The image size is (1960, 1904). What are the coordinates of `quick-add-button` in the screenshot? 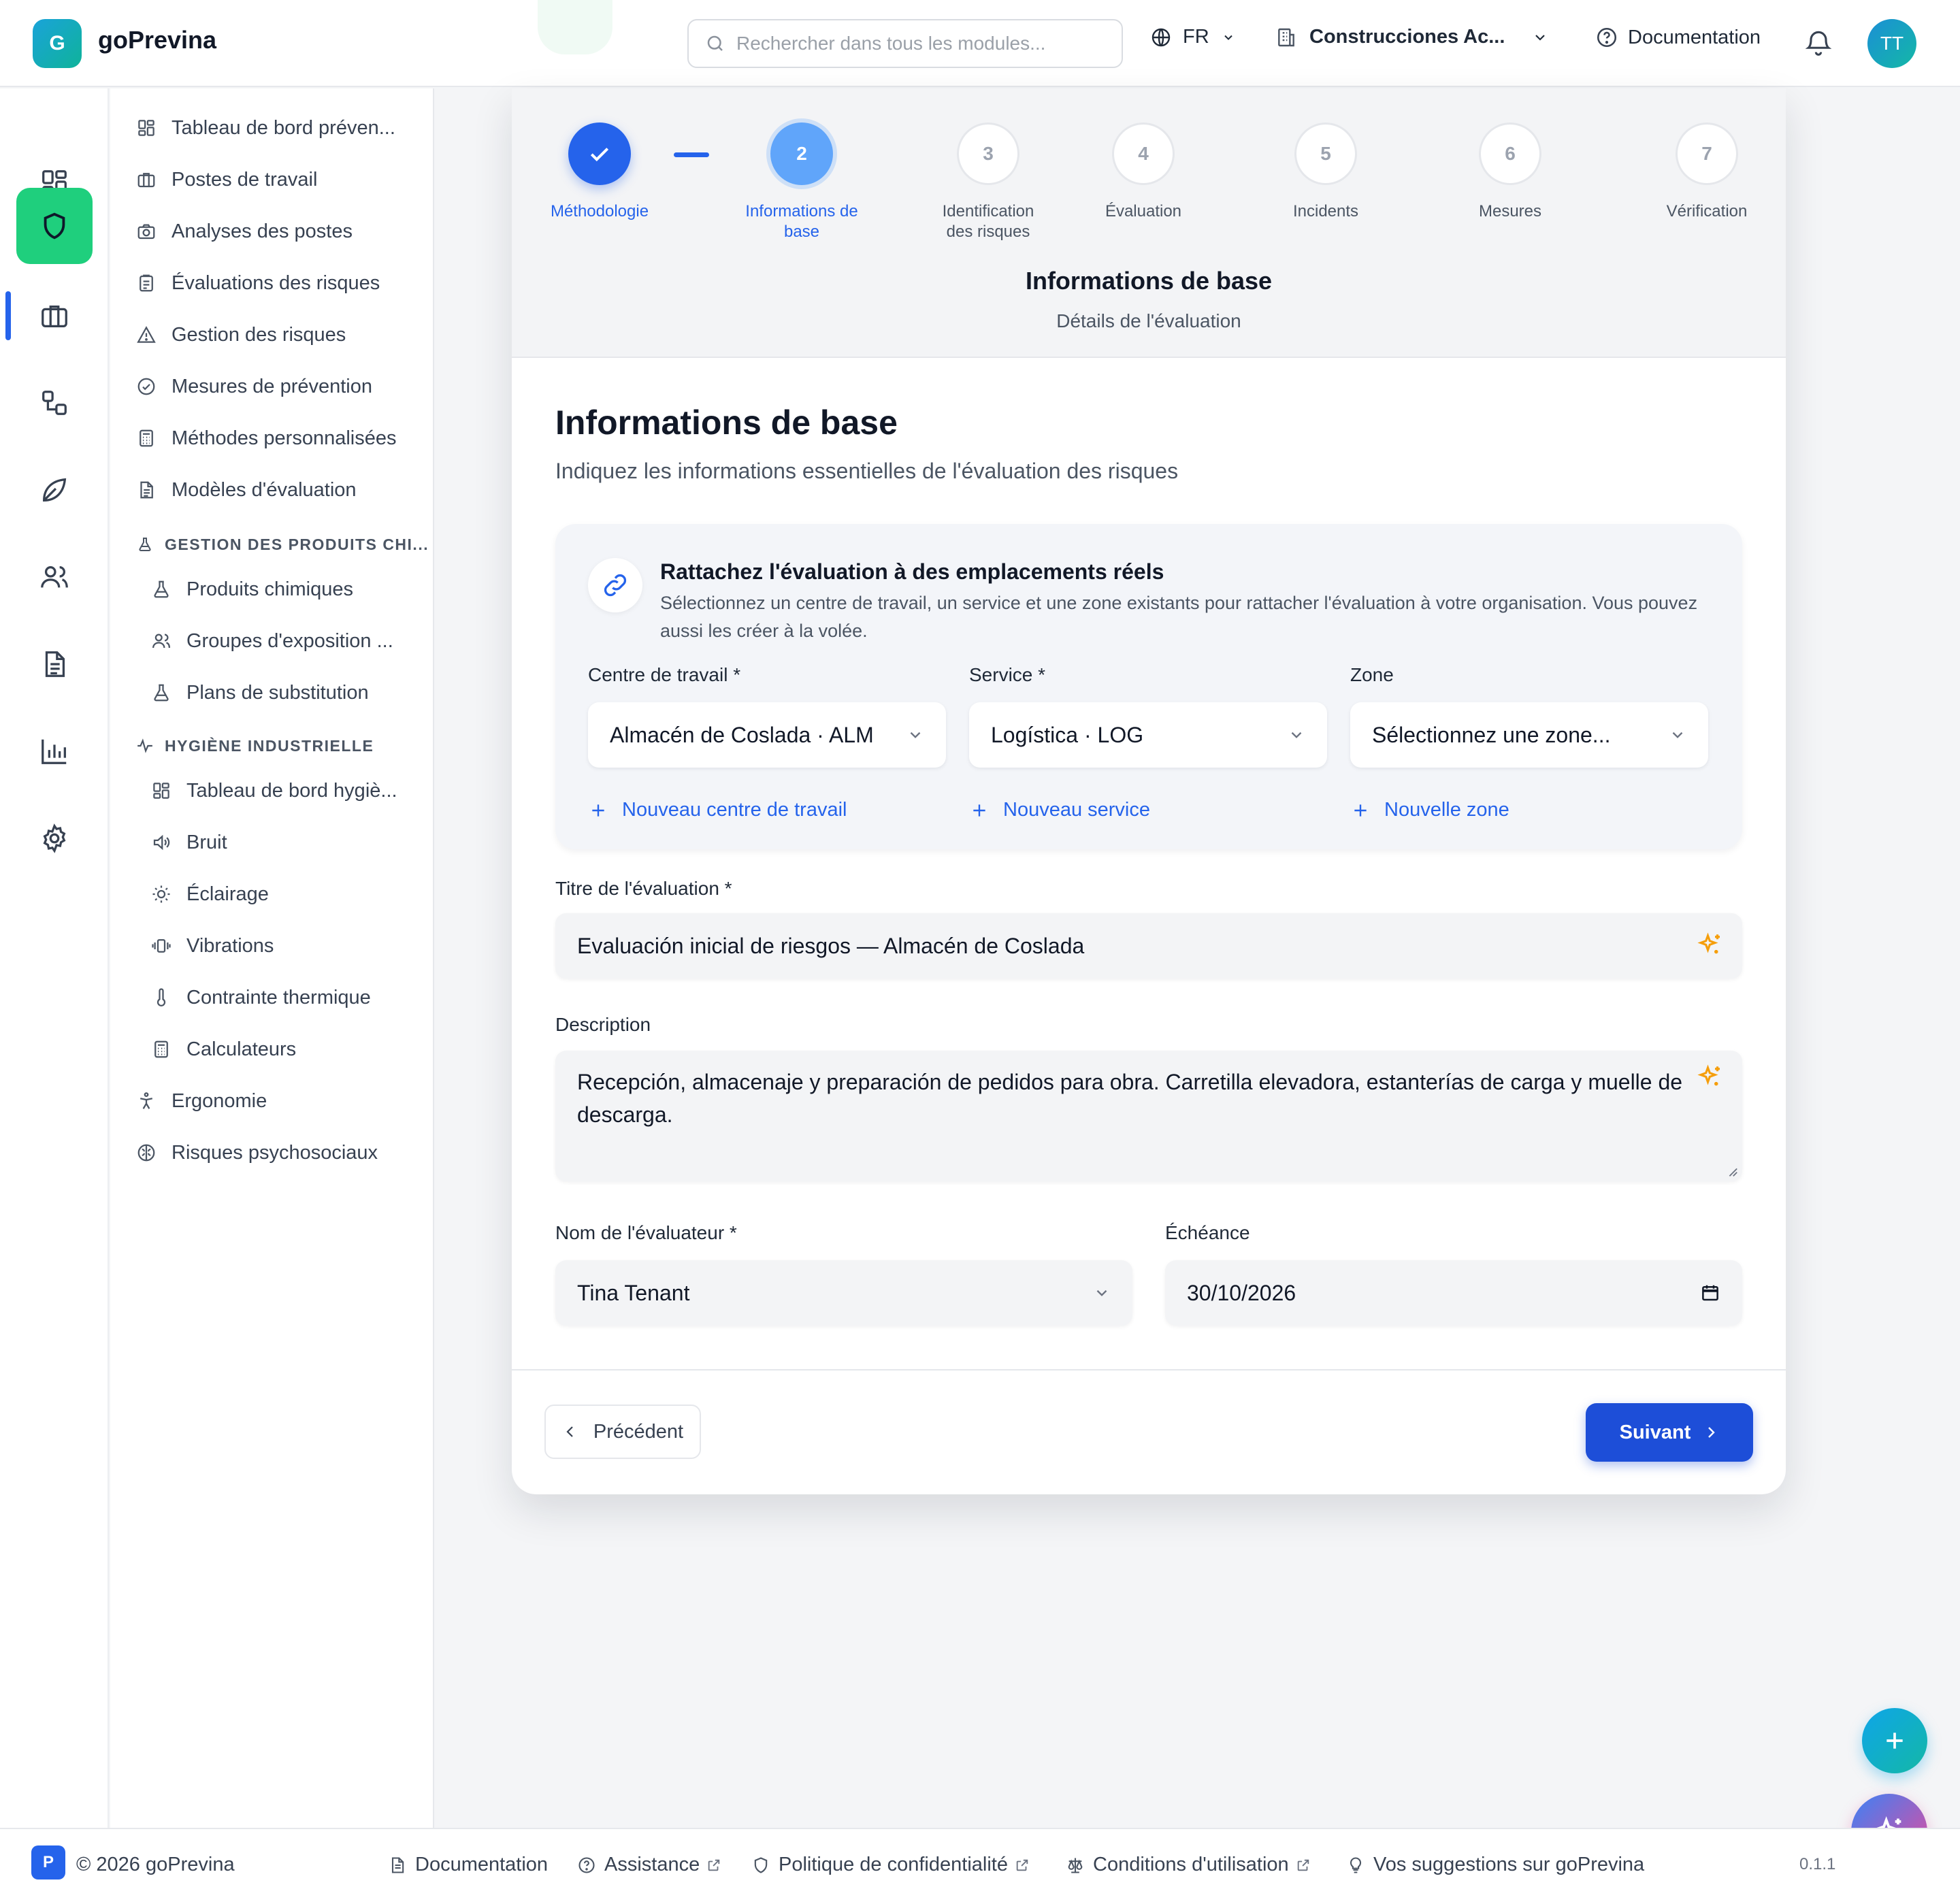 It's located at (1894, 1740).